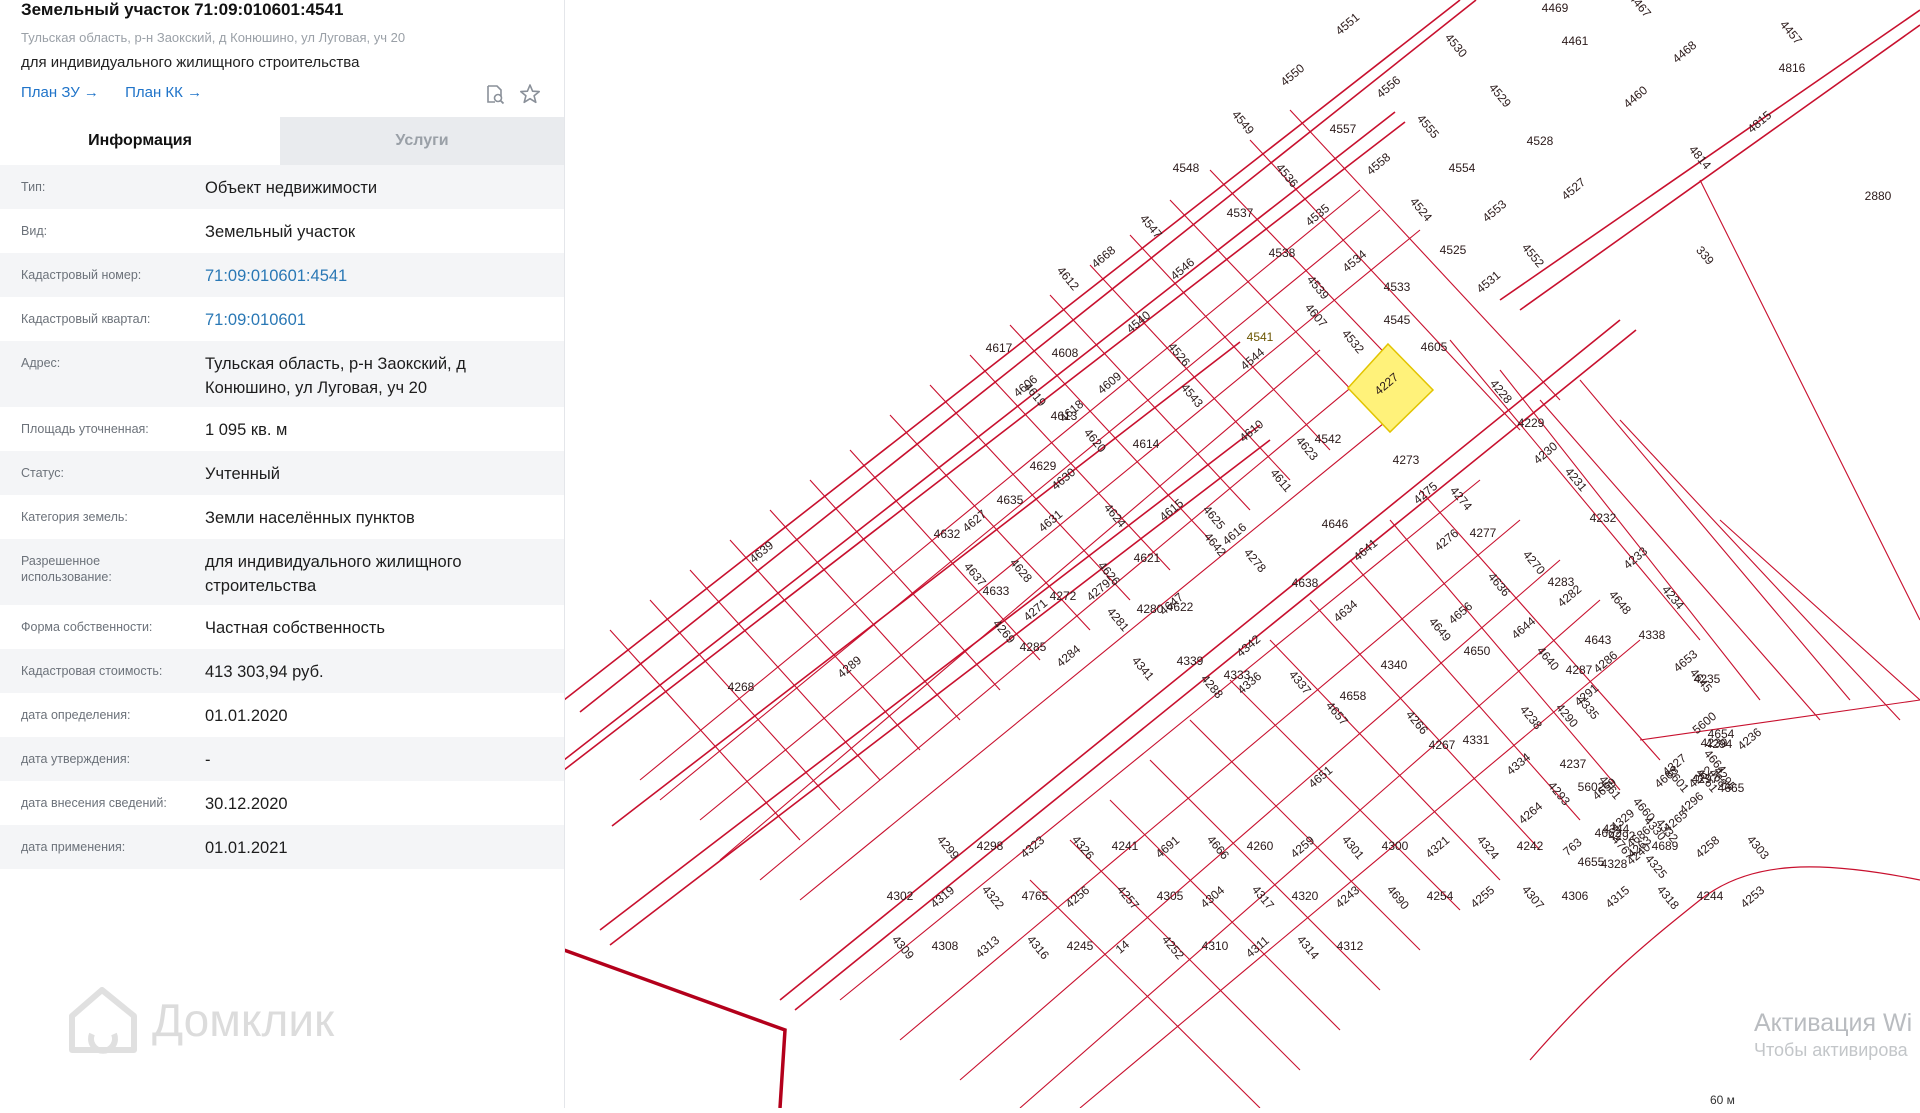 The image size is (1920, 1113). What do you see at coordinates (1500, 96) in the screenshot?
I see `parcel-label: 4529` at bounding box center [1500, 96].